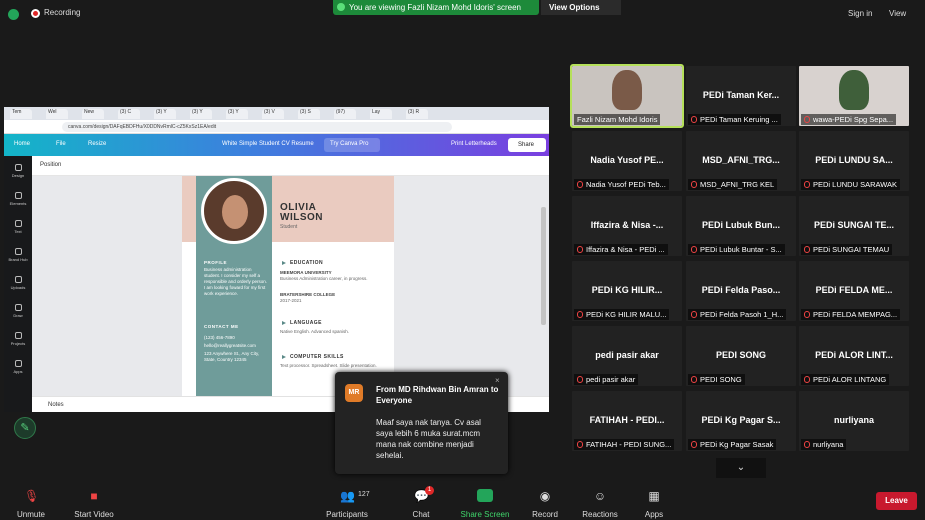  What do you see at coordinates (18, 283) in the screenshot?
I see `sidebar-item-uploads: Uploads` at bounding box center [18, 283].